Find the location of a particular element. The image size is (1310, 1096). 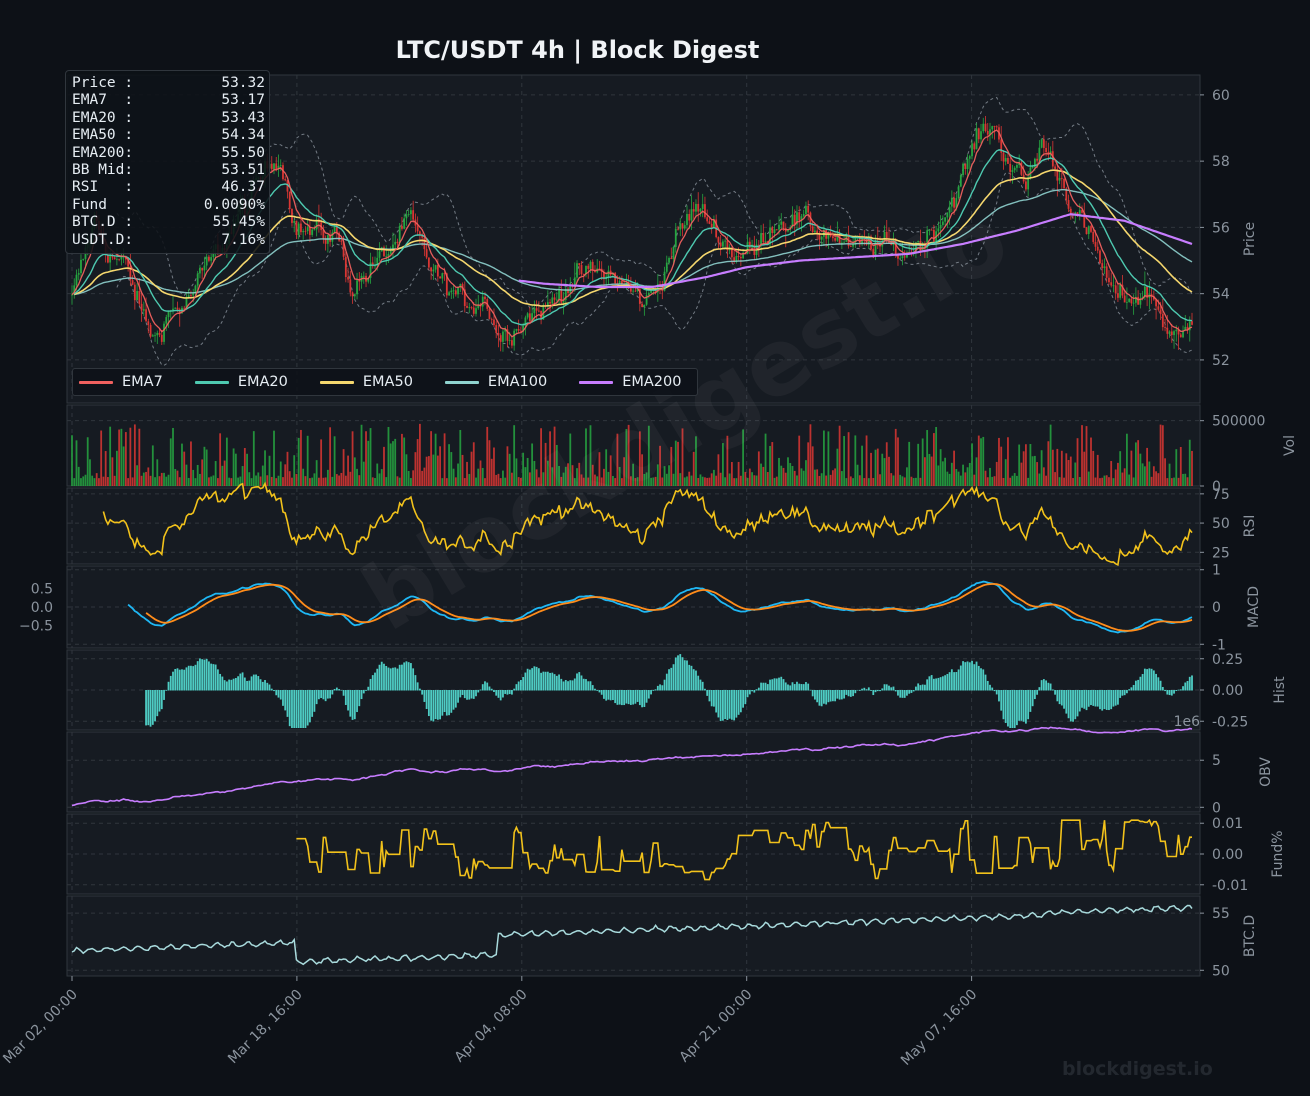

y-axis-label: RSI is located at coordinates (1250, 526).